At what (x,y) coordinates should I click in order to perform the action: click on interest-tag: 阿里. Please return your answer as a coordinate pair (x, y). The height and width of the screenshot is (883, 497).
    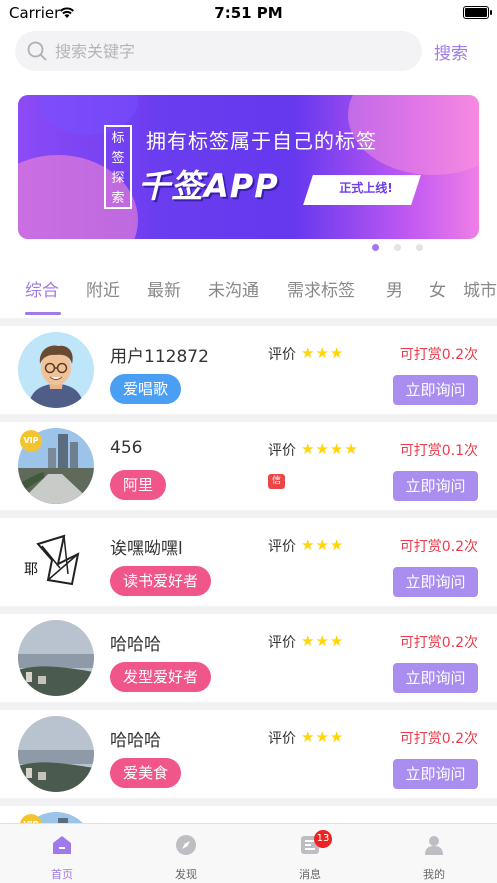
    Looking at the image, I should click on (138, 485).